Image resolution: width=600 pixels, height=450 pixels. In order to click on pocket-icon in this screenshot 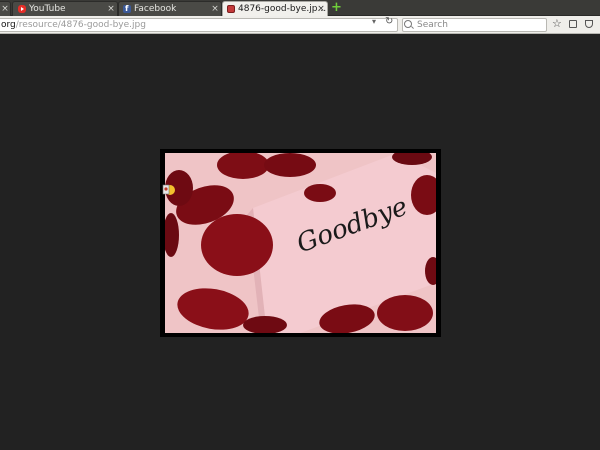, I will do `click(589, 24)`.